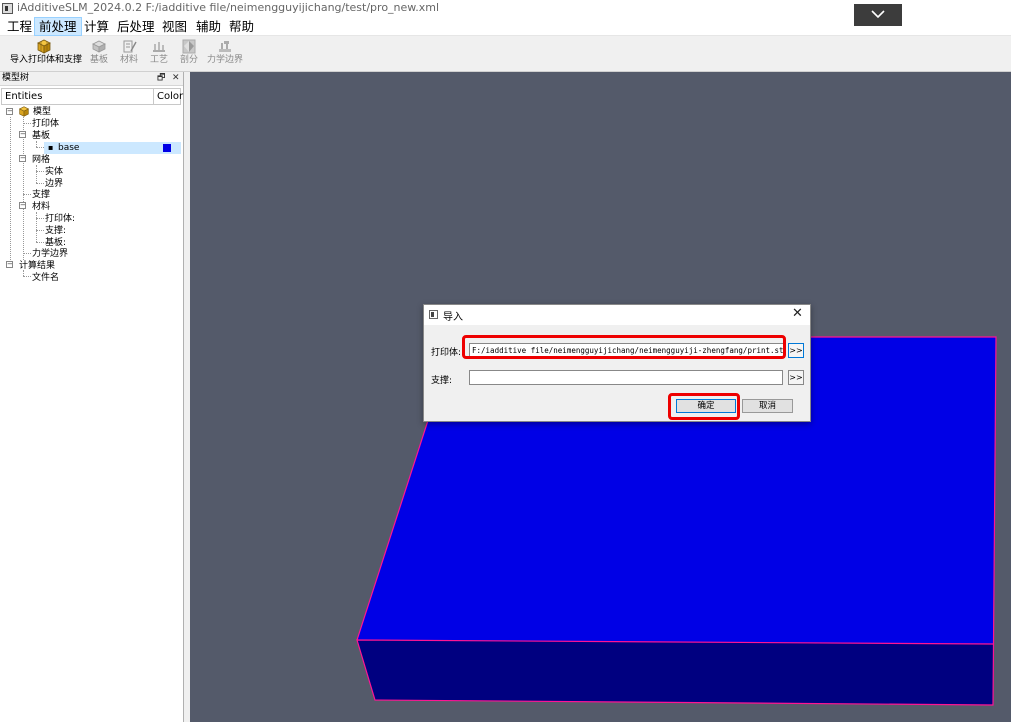 The image size is (1011, 722). What do you see at coordinates (626, 377) in the screenshot?
I see `support-path-field` at bounding box center [626, 377].